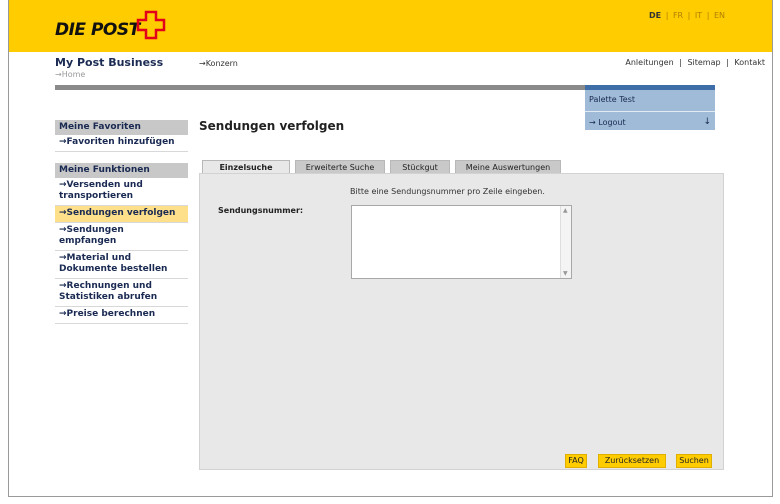 The width and height of the screenshot is (780, 504). What do you see at coordinates (420, 167) in the screenshot?
I see `tab-stueckgut: Stückgut` at bounding box center [420, 167].